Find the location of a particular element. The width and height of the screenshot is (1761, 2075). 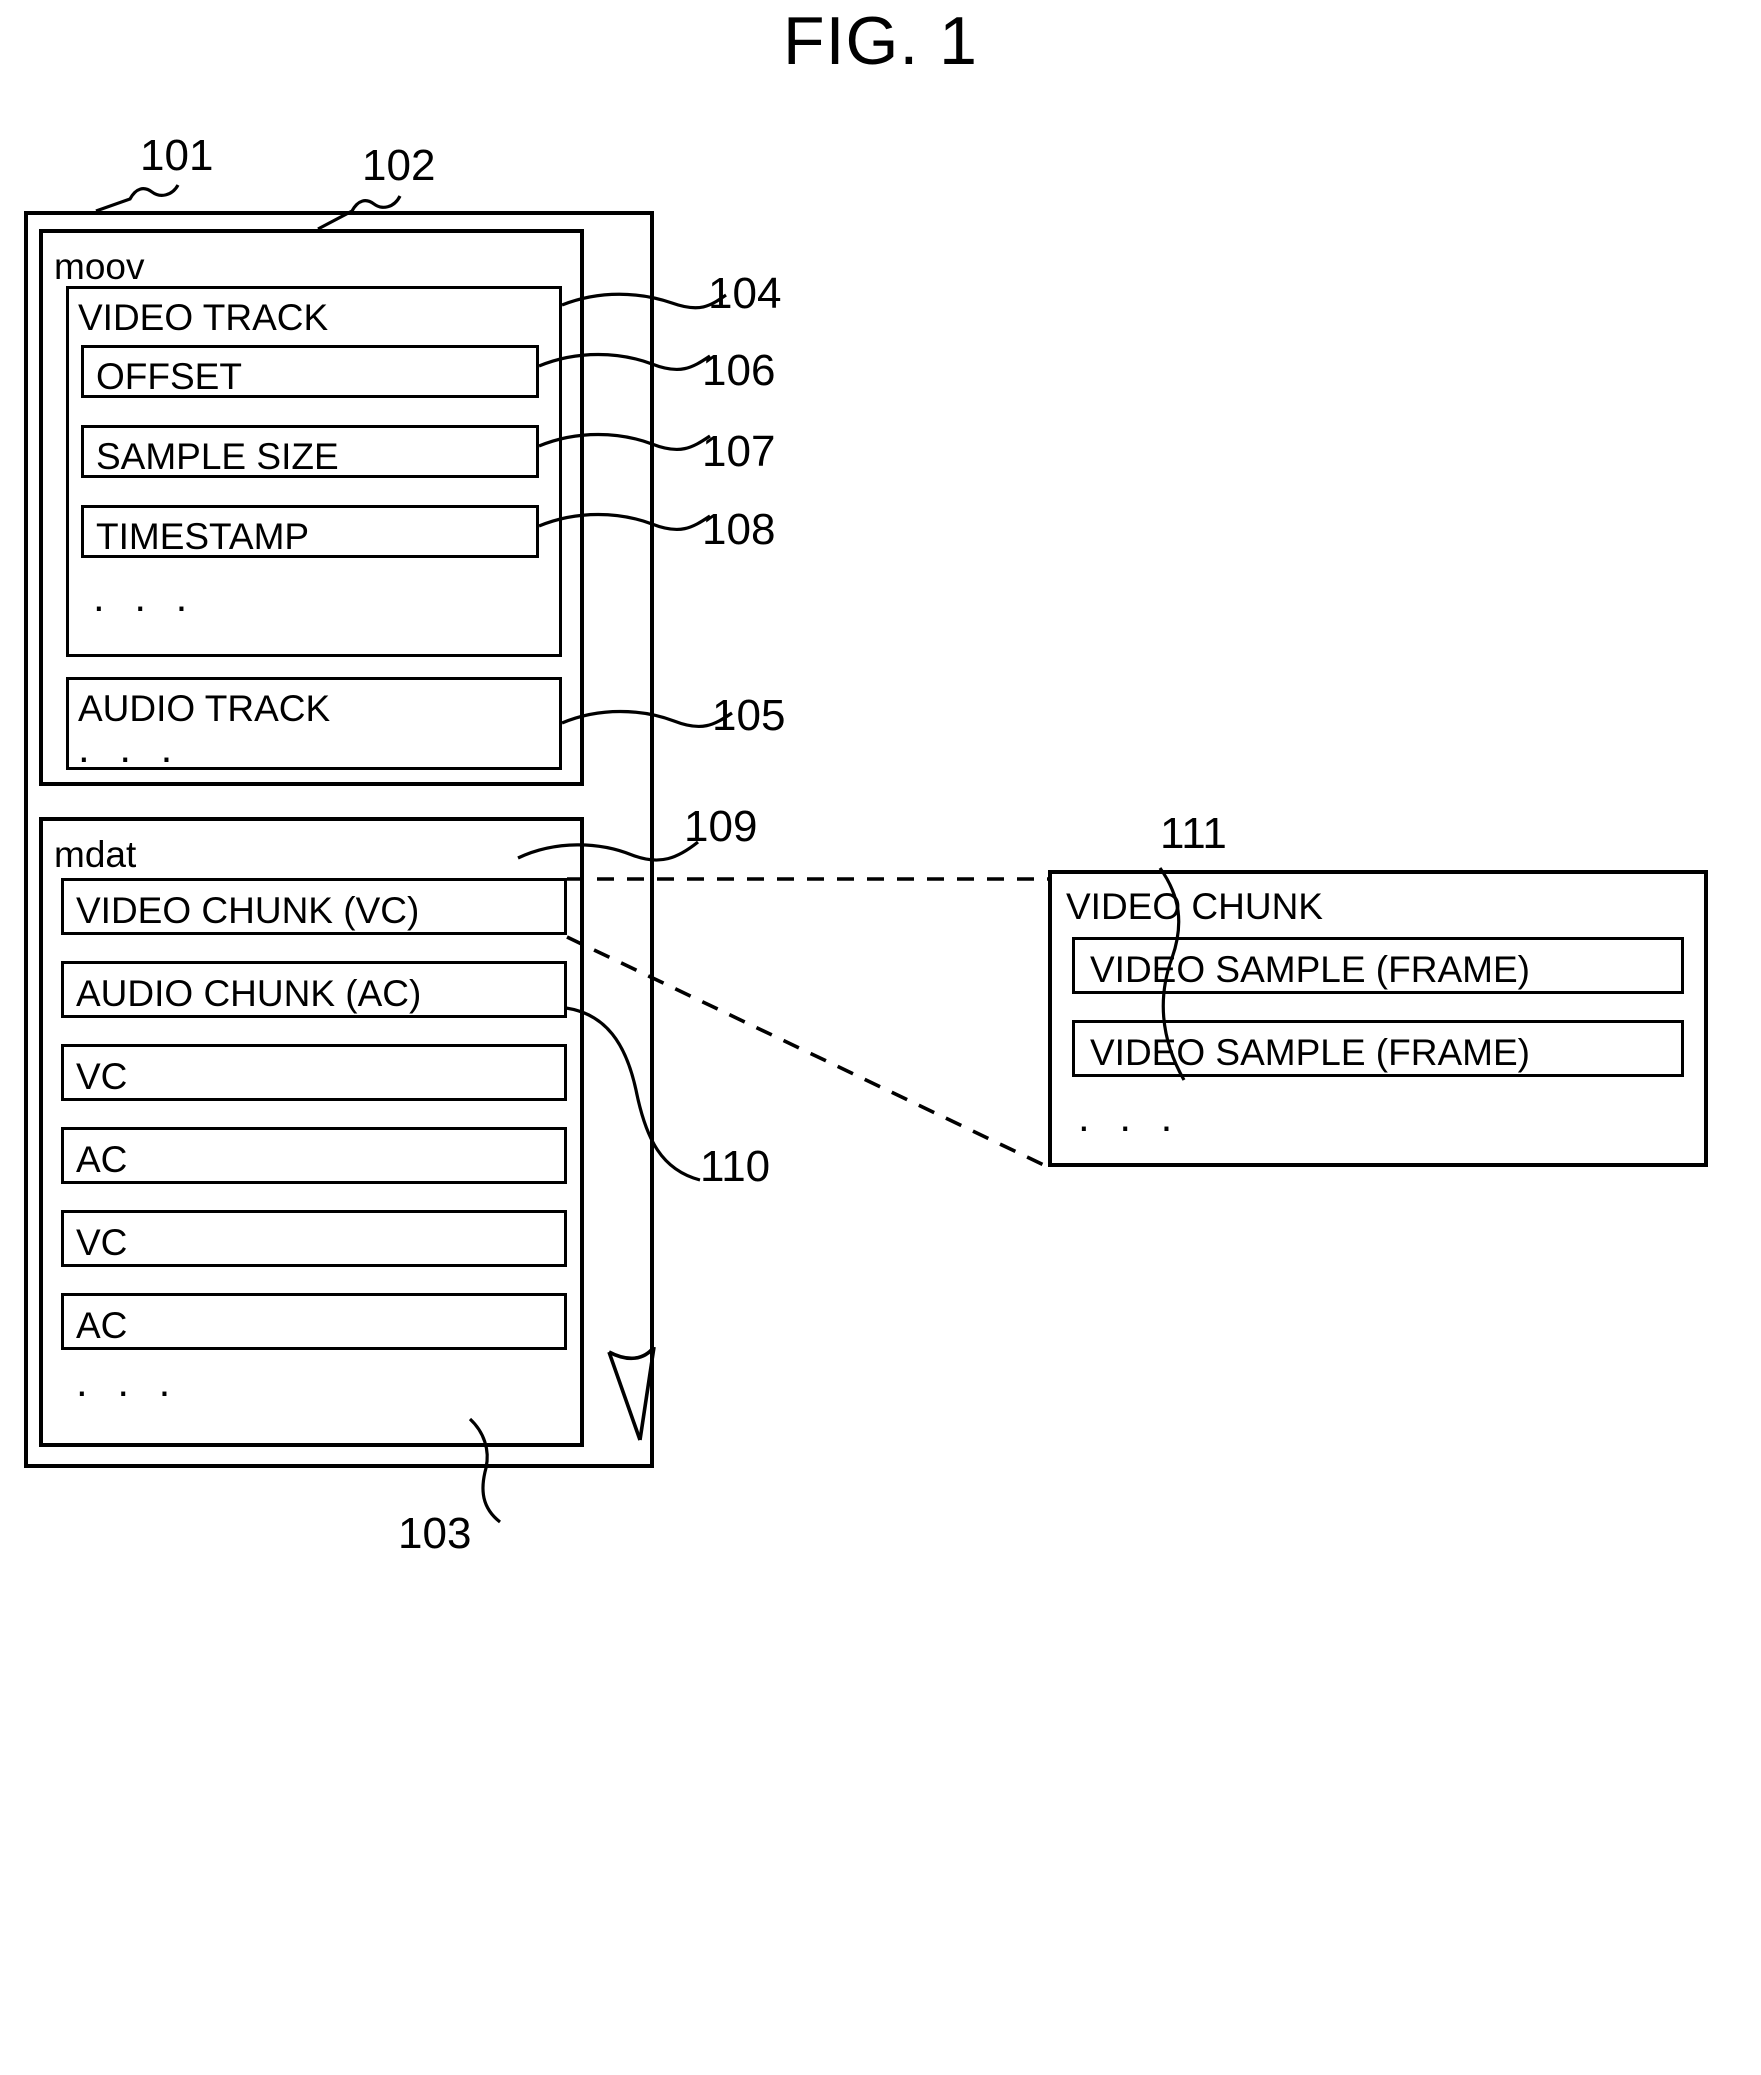

chunk-label-ac-2: AC is located at coordinates (102, 1159).